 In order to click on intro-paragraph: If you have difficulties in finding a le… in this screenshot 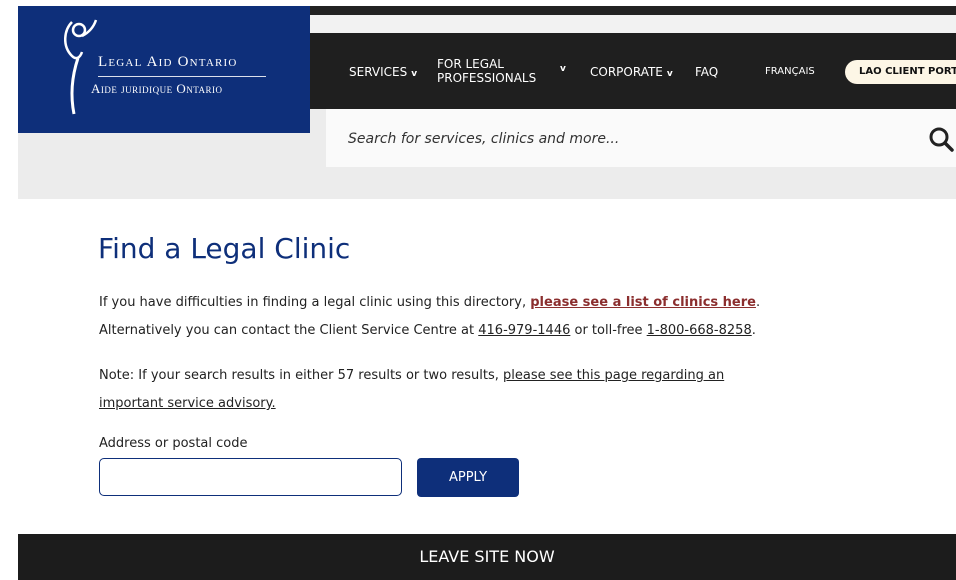, I will do `click(430, 302)`.